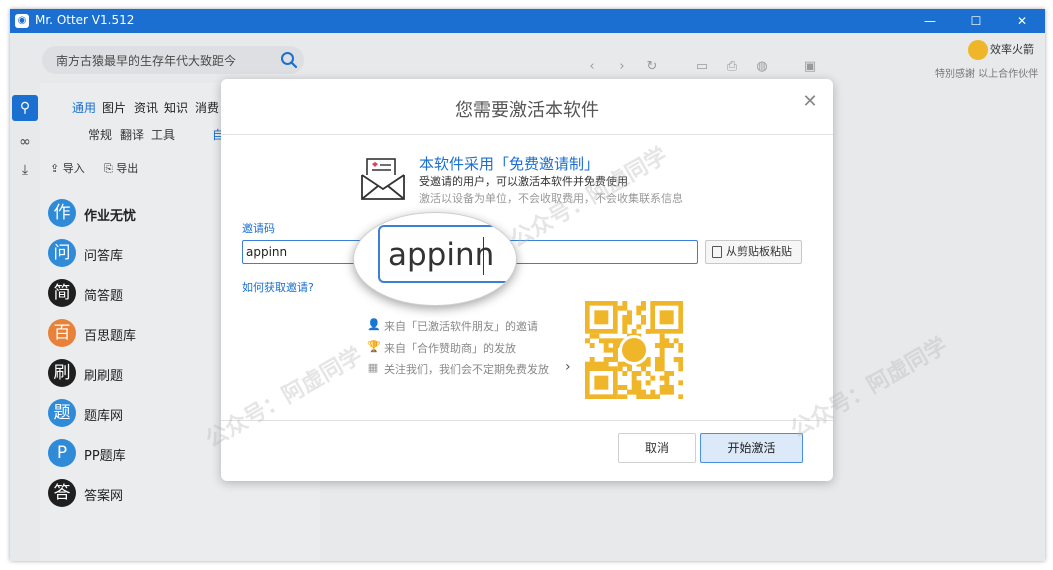 The width and height of the screenshot is (1053, 570). What do you see at coordinates (383, 179) in the screenshot?
I see `envelope-icon` at bounding box center [383, 179].